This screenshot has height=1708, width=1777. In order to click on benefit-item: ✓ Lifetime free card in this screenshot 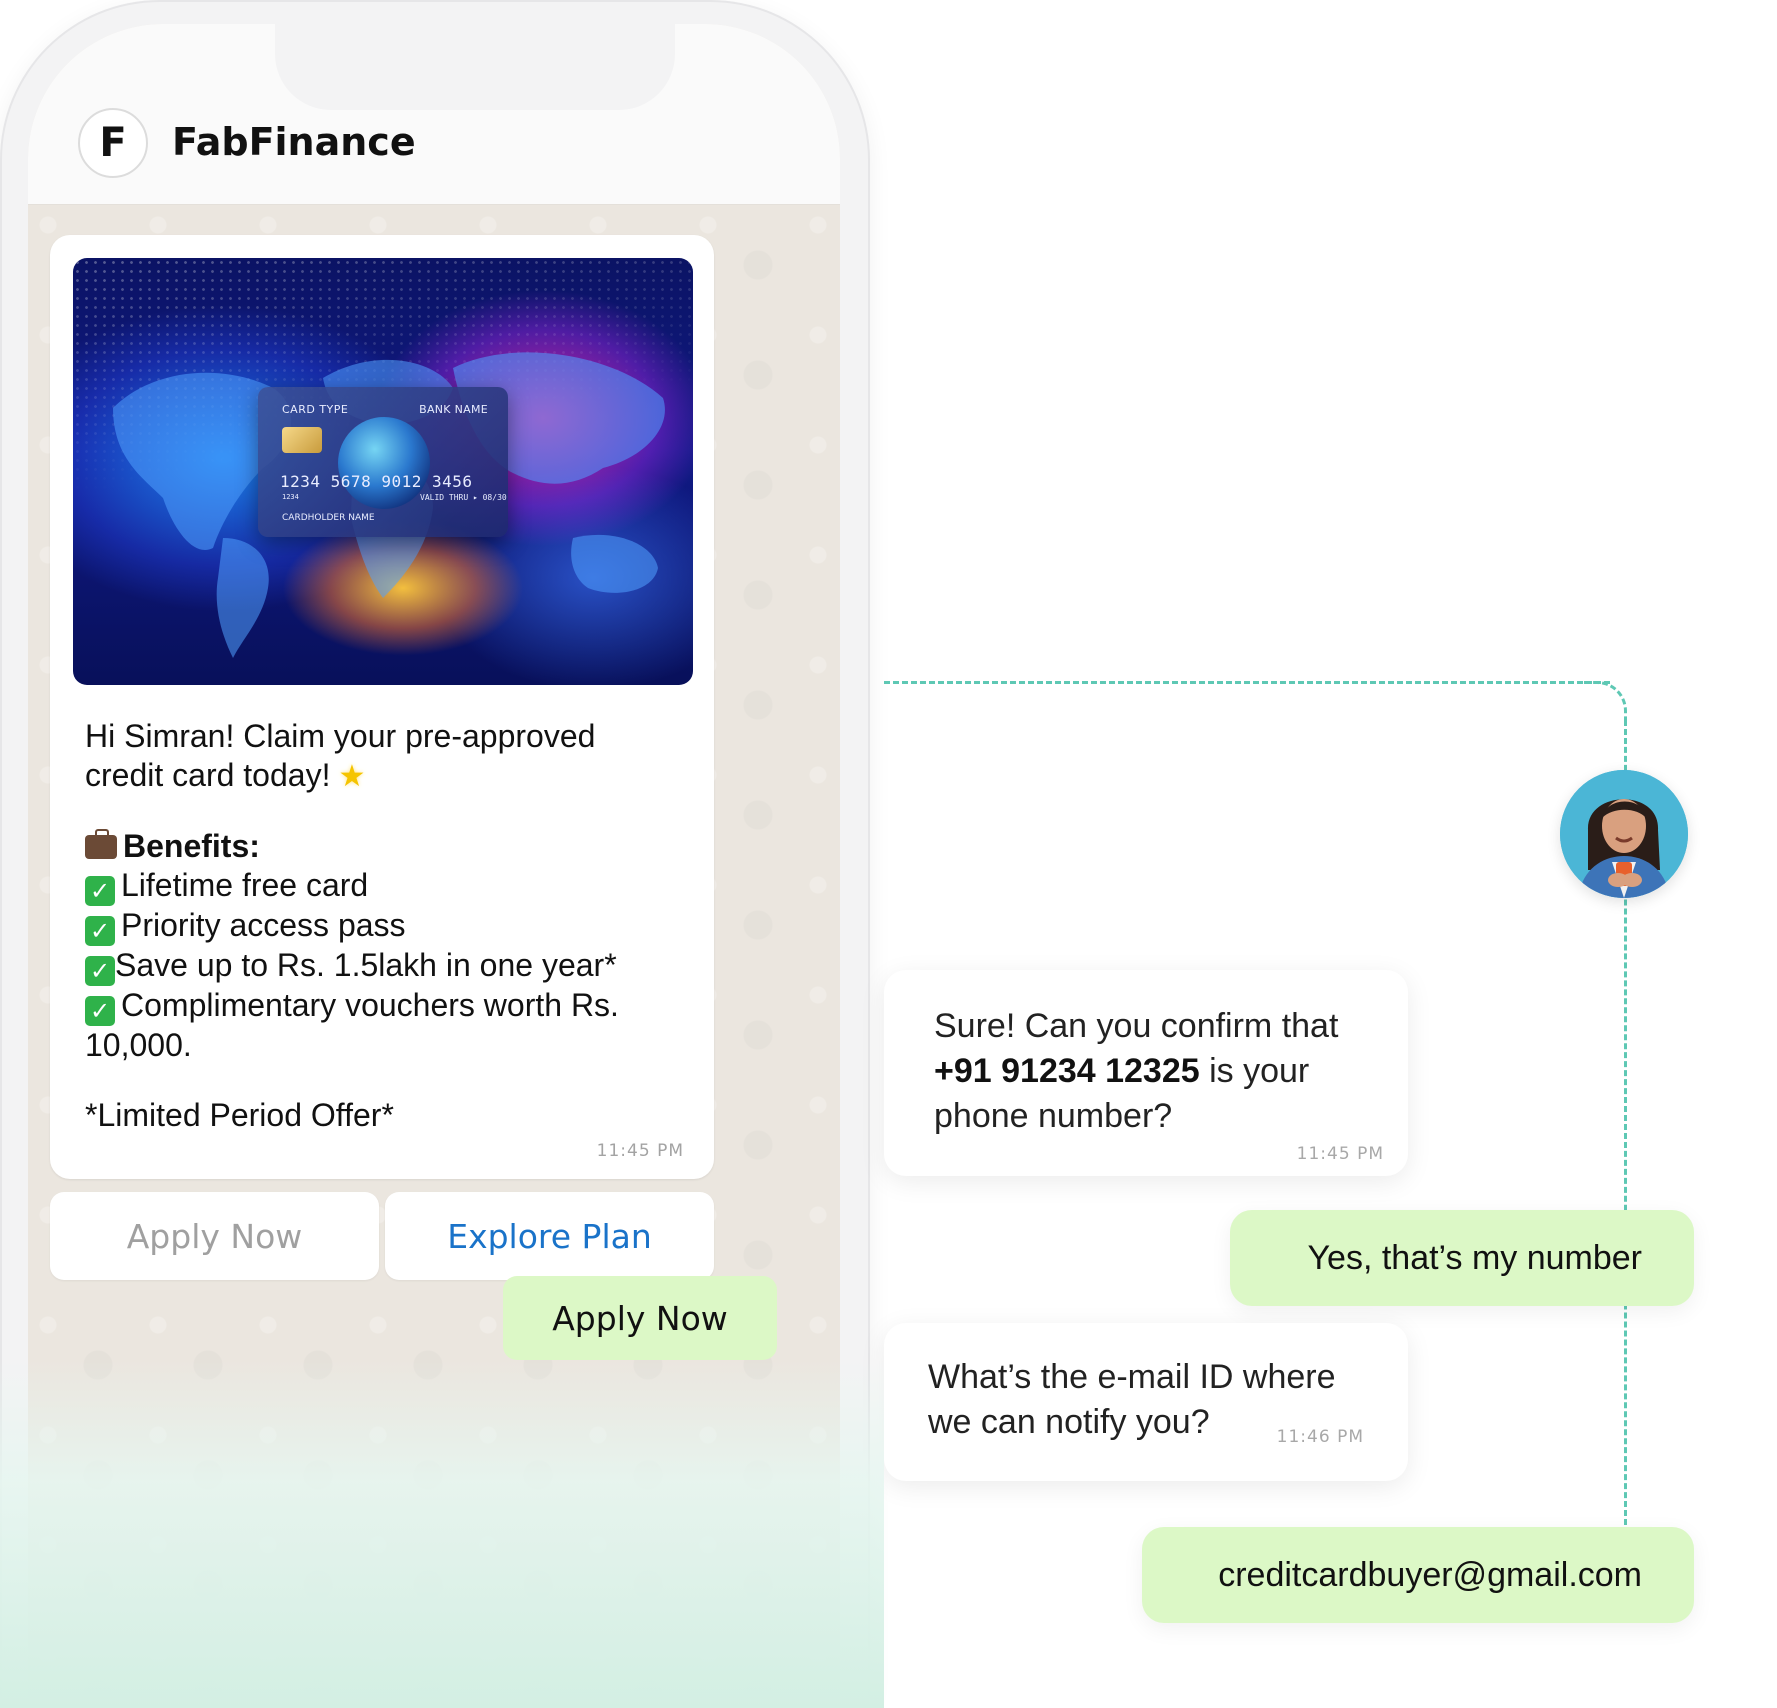, I will do `click(390, 886)`.